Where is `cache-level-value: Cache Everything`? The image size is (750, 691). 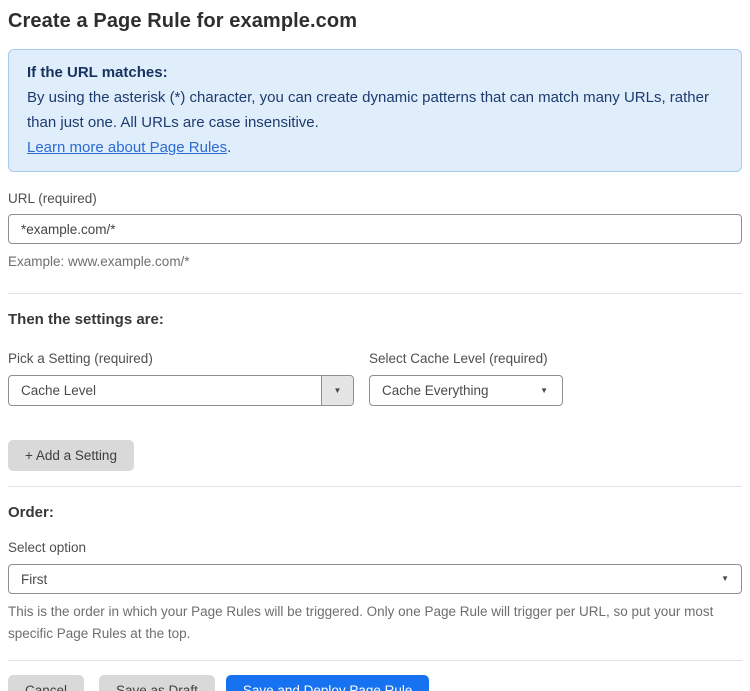 cache-level-value: Cache Everything is located at coordinates (435, 390).